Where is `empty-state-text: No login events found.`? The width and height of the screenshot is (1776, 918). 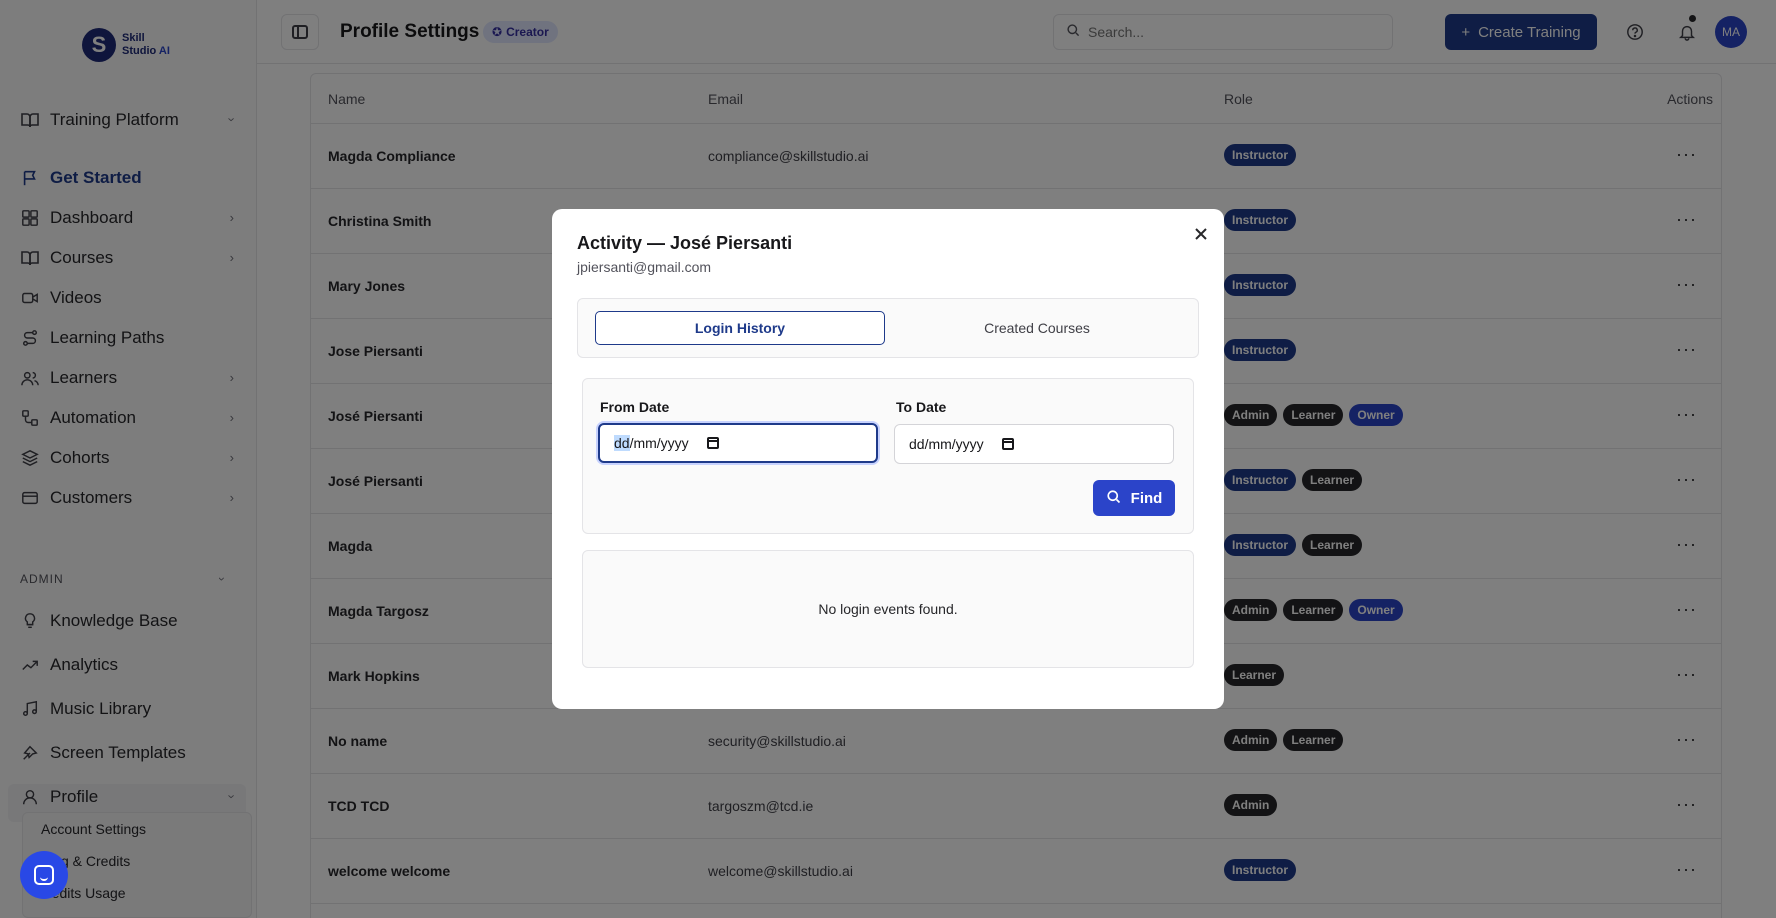 empty-state-text: No login events found. is located at coordinates (888, 609).